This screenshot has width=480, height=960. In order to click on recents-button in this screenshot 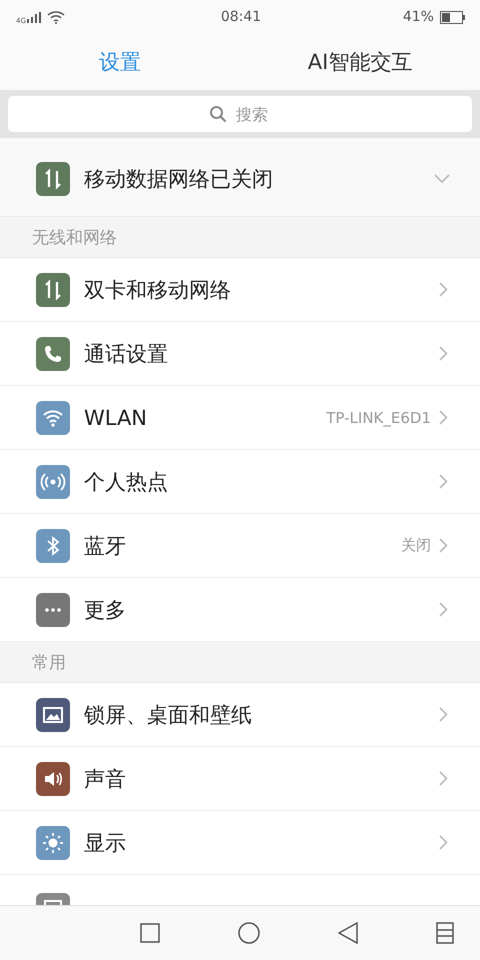, I will do `click(150, 933)`.